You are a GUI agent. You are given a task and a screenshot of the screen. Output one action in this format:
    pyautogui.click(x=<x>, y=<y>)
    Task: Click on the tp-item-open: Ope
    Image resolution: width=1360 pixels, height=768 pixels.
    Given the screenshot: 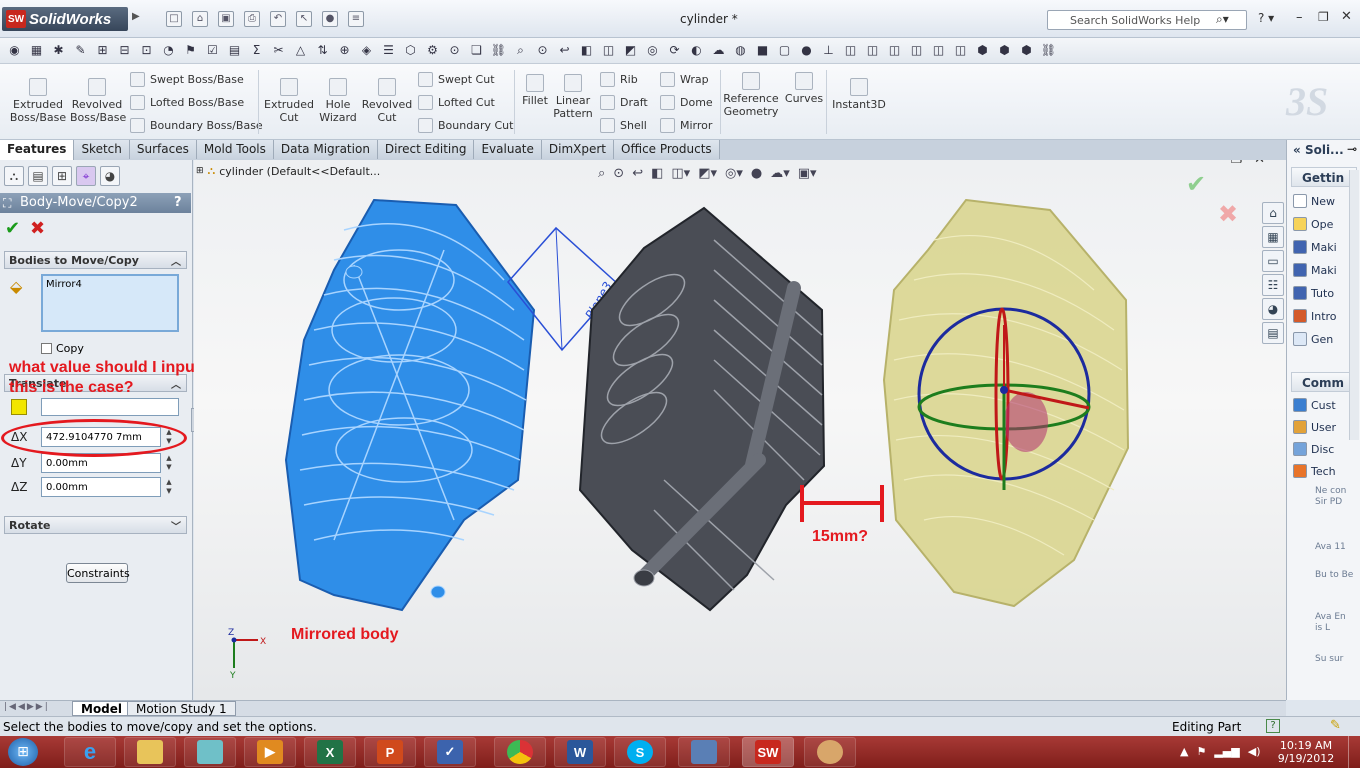 What is the action you would take?
    pyautogui.click(x=1313, y=224)
    